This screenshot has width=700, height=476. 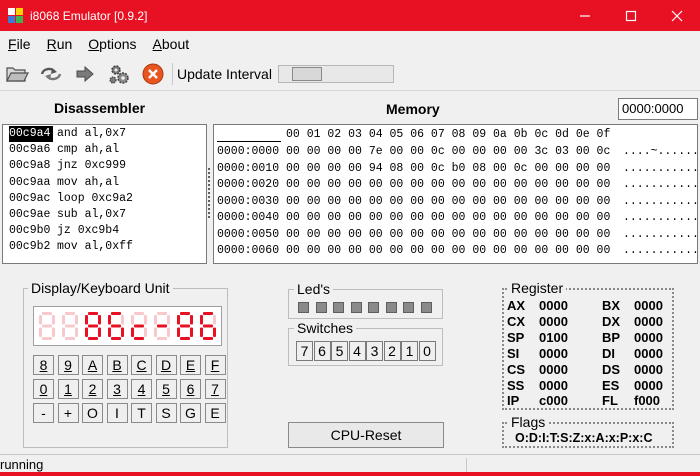 I want to click on key-button: C, so click(x=141, y=365).